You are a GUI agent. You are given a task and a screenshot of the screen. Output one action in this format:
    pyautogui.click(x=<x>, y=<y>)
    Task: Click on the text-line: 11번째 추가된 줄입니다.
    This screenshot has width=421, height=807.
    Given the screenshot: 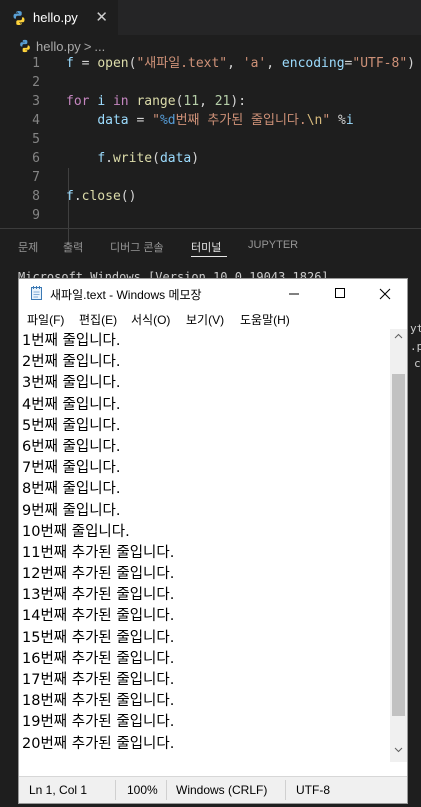 What is the action you would take?
    pyautogui.click(x=98, y=552)
    